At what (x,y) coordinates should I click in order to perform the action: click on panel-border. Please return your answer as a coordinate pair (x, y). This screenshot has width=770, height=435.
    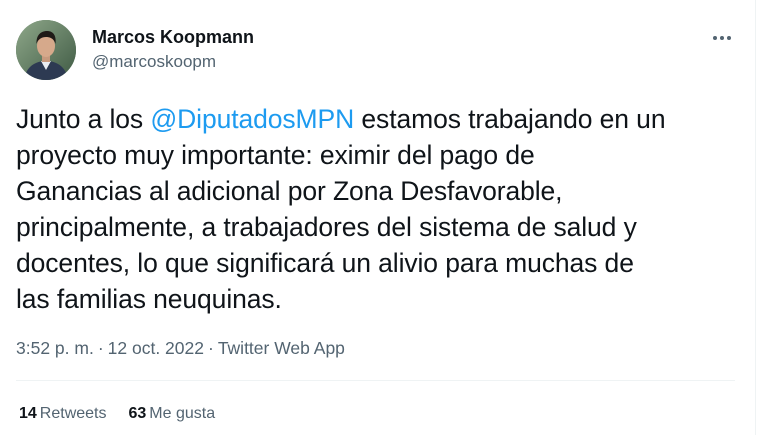
    Looking at the image, I should click on (755, 217).